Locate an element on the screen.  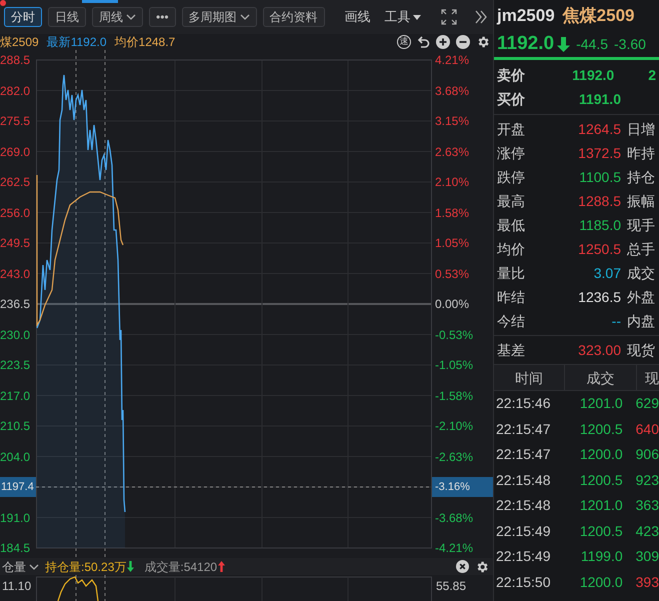
toolbar-button: 周线 is located at coordinates (117, 17).